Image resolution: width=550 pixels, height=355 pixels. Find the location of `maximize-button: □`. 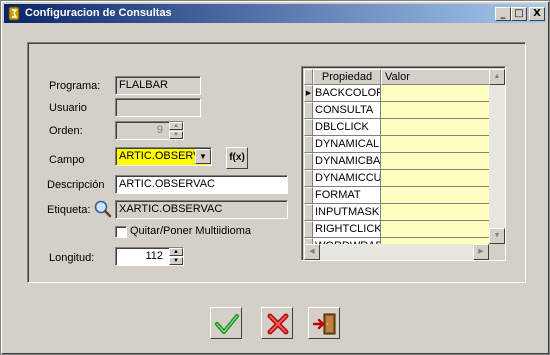

maximize-button: □ is located at coordinates (519, 14).